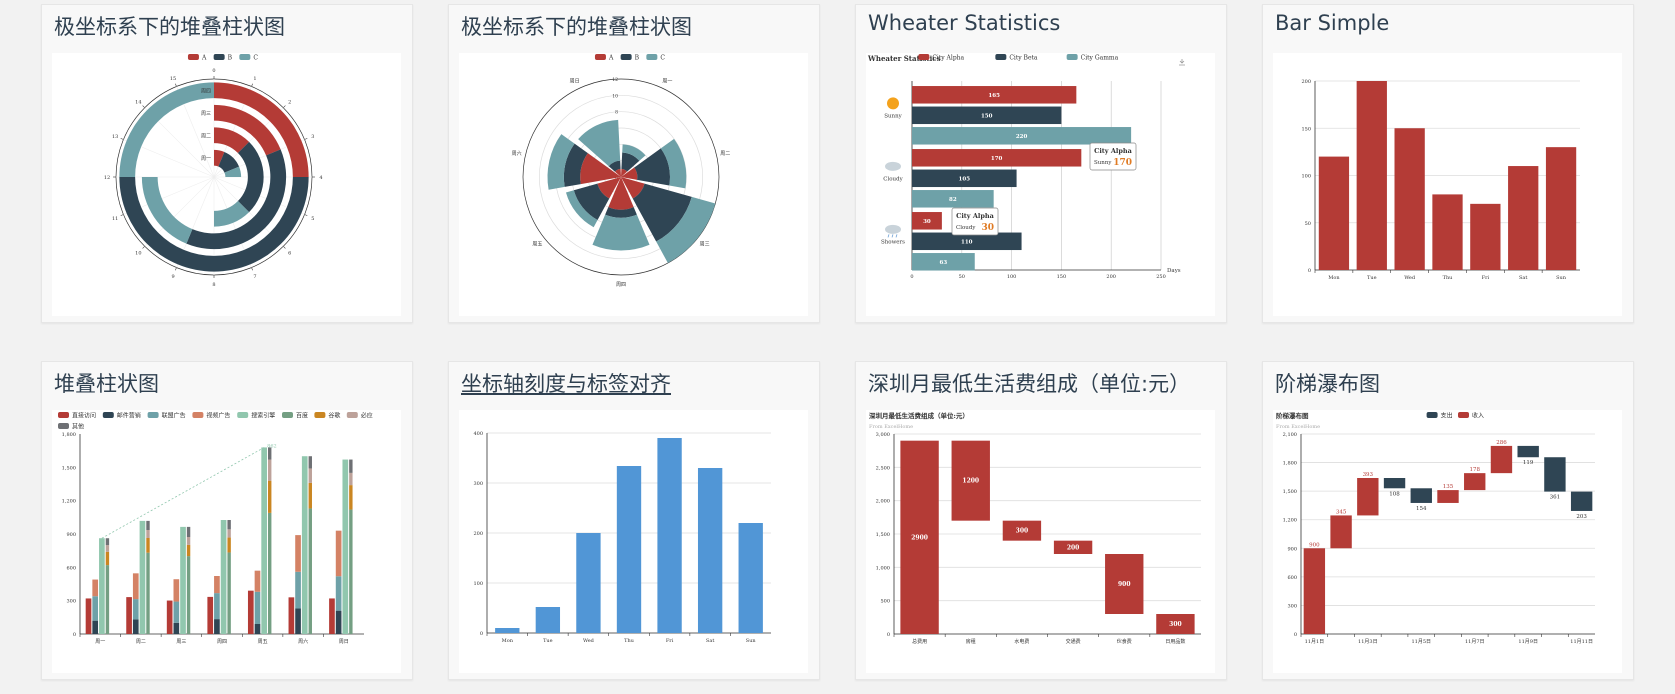  I want to click on x-tick-label: 房租, so click(971, 641).